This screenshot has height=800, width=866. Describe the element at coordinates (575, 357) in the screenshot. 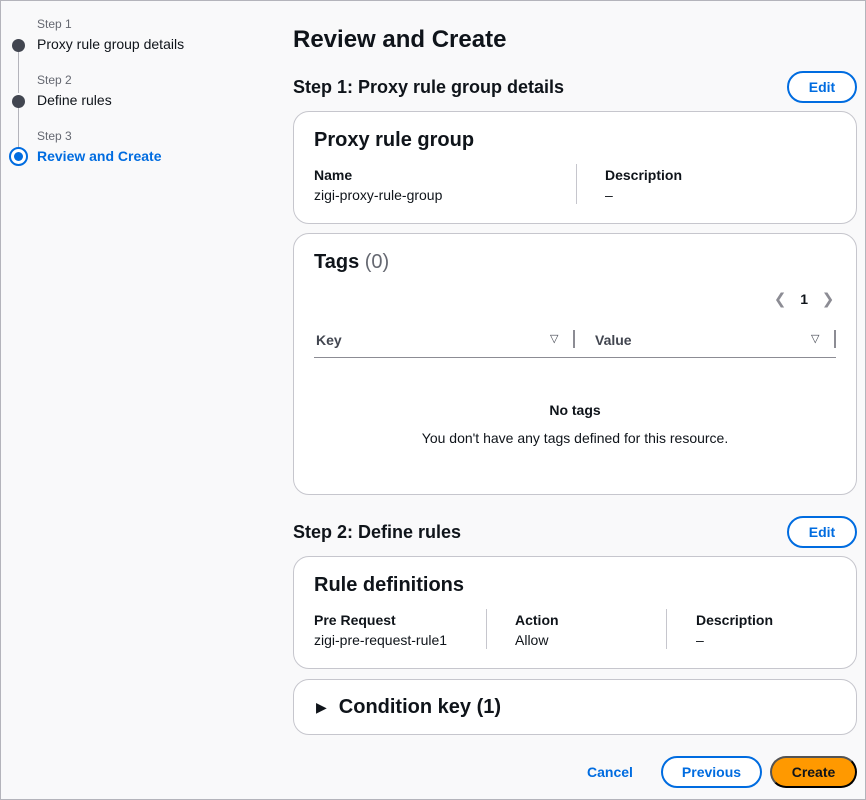

I see `table-header-divider` at that location.